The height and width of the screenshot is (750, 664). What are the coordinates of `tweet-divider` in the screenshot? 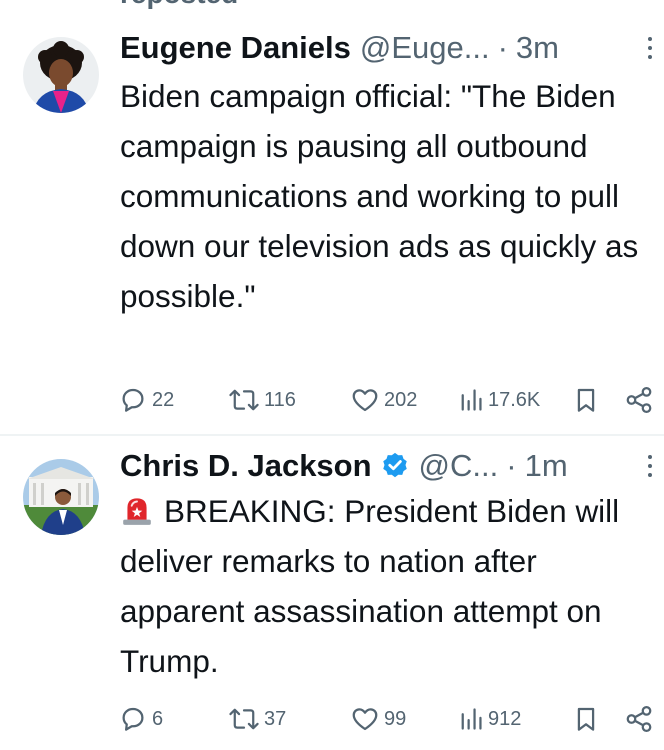 It's located at (332, 435).